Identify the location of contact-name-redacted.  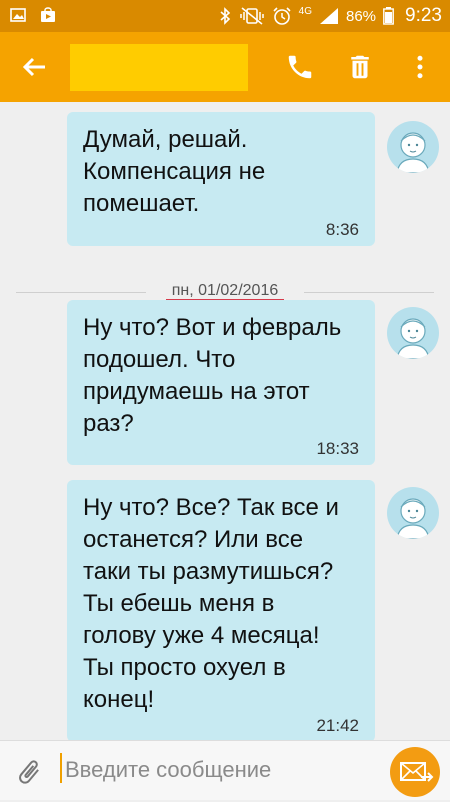
(159, 67).